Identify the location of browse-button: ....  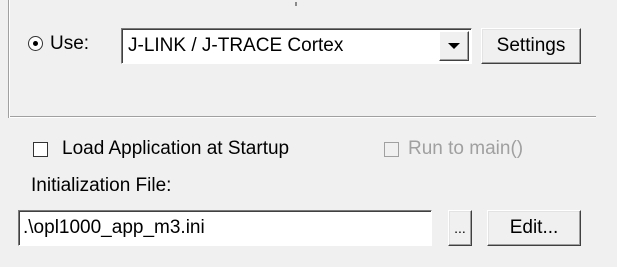
(460, 228).